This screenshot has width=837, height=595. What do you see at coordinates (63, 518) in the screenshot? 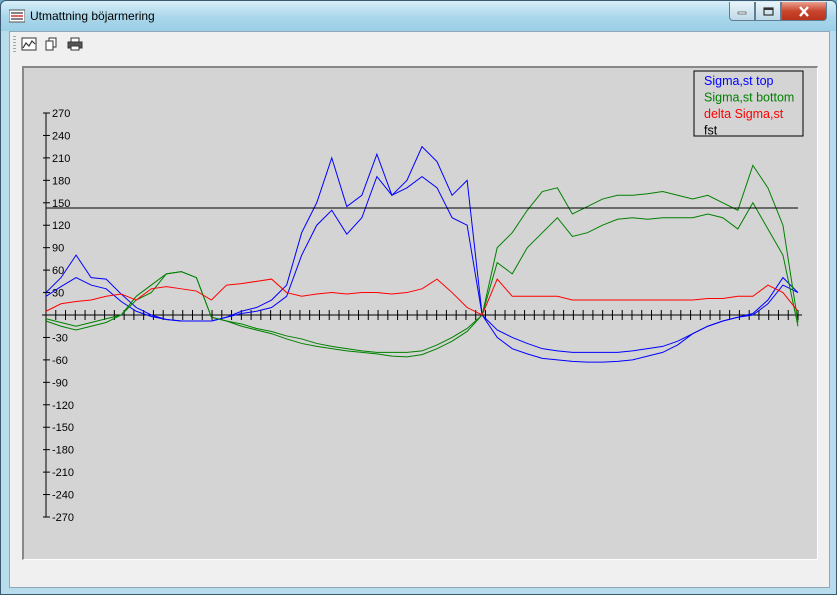
I see `y-tick-label: -270` at bounding box center [63, 518].